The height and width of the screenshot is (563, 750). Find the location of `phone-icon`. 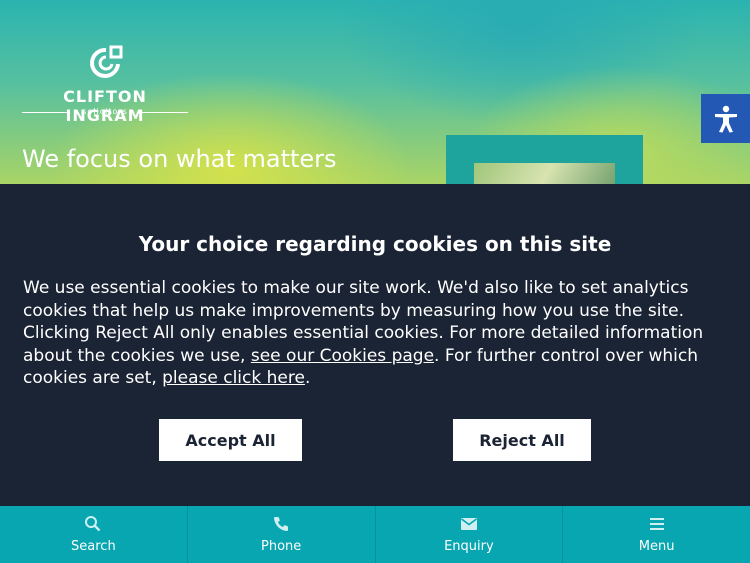

phone-icon is located at coordinates (281, 524).